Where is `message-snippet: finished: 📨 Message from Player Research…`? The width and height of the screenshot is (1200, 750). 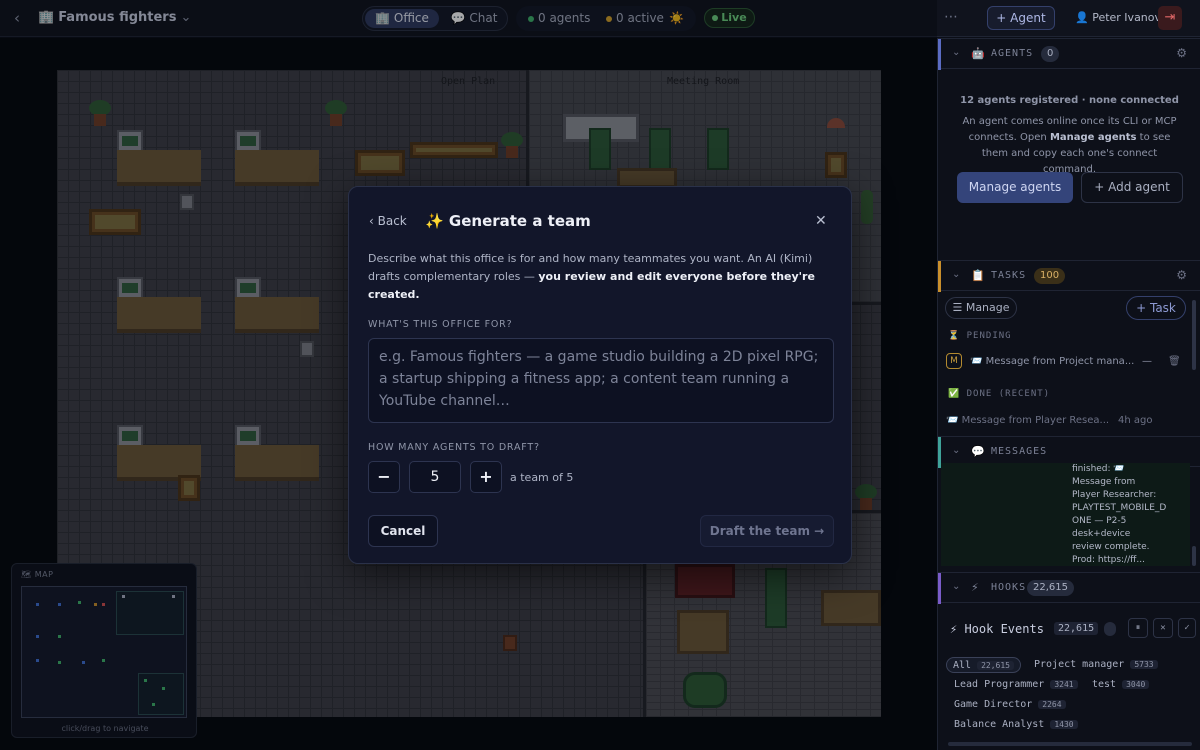
message-snippet: finished: 📨 Message from Player Research… is located at coordinates (1119, 514).